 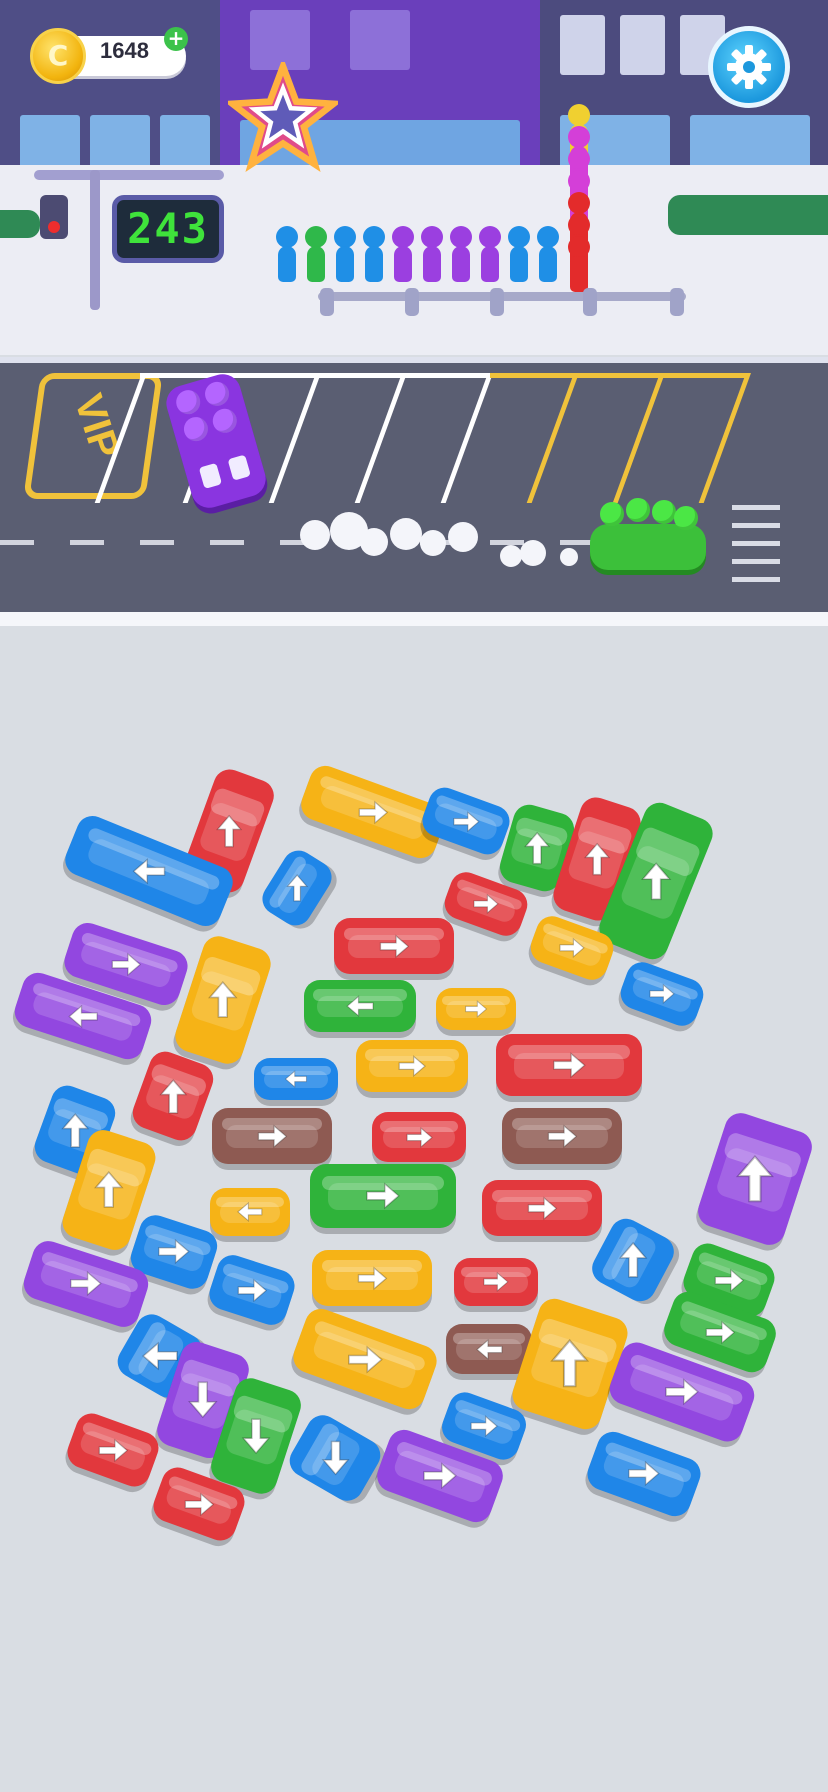 I want to click on sign-arm, so click(x=129, y=175).